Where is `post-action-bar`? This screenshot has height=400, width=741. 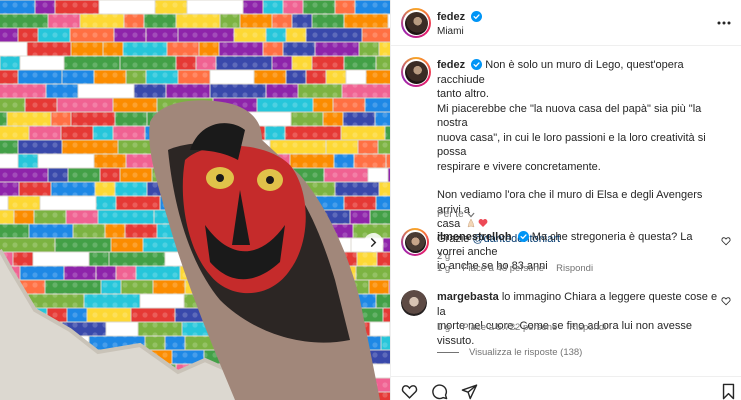
post-action-bar is located at coordinates (566, 388).